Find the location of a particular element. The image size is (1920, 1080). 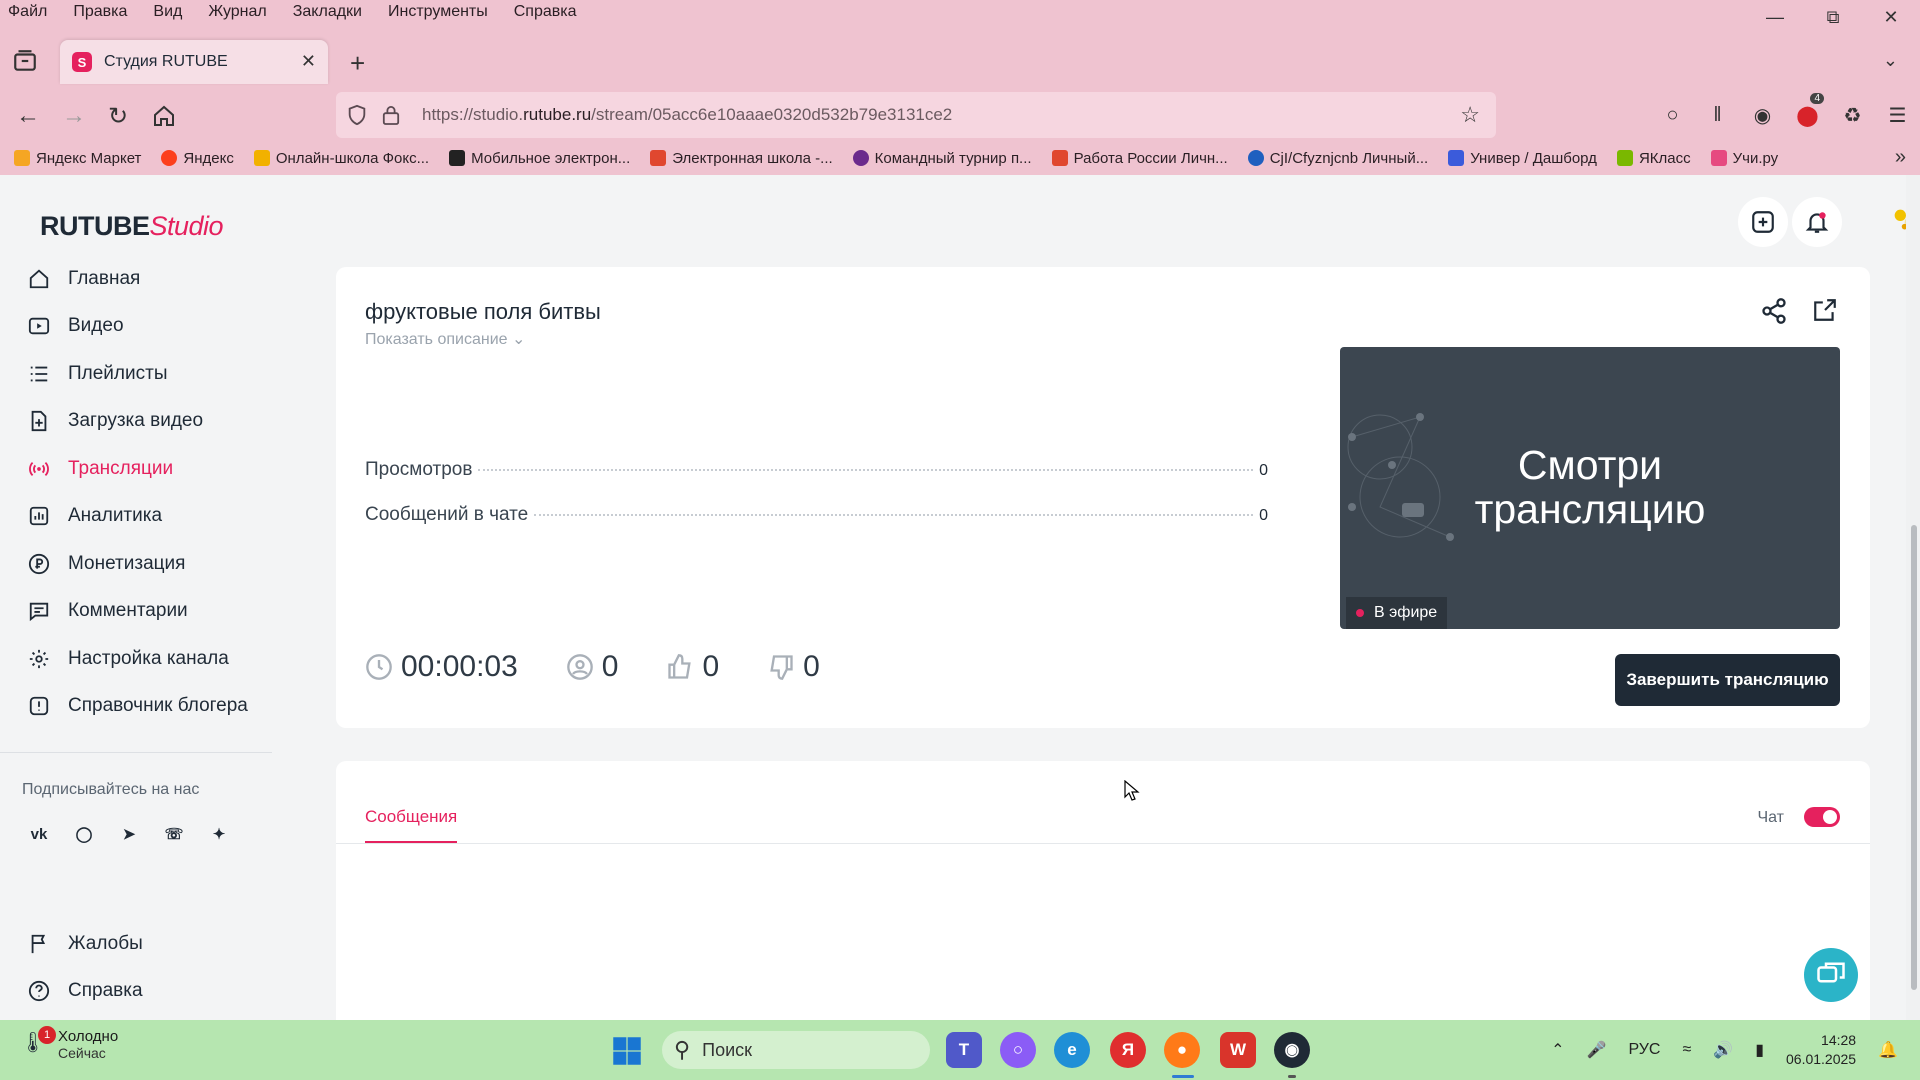

page-scrollbar is located at coordinates (1913, 597).